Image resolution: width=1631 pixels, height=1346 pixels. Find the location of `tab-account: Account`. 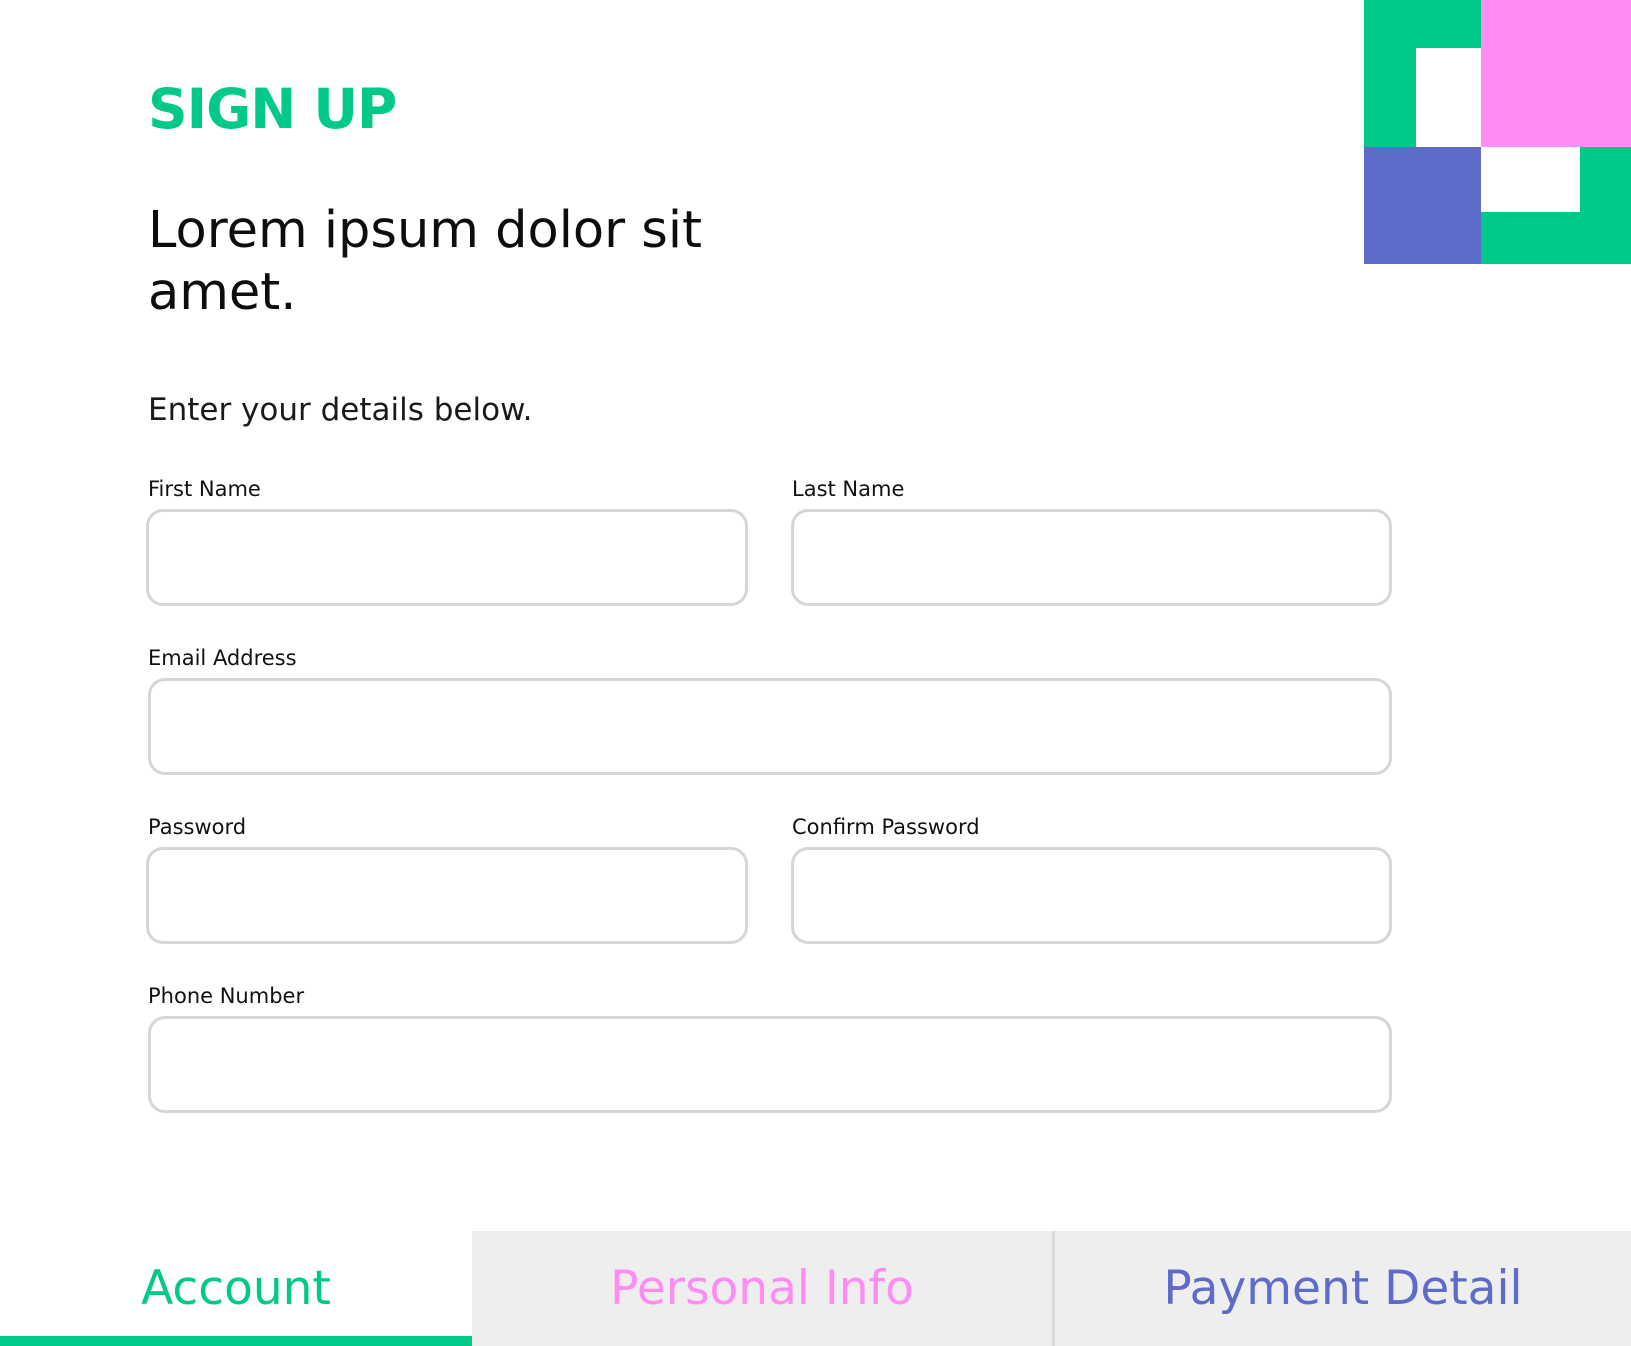

tab-account: Account is located at coordinates (236, 1288).